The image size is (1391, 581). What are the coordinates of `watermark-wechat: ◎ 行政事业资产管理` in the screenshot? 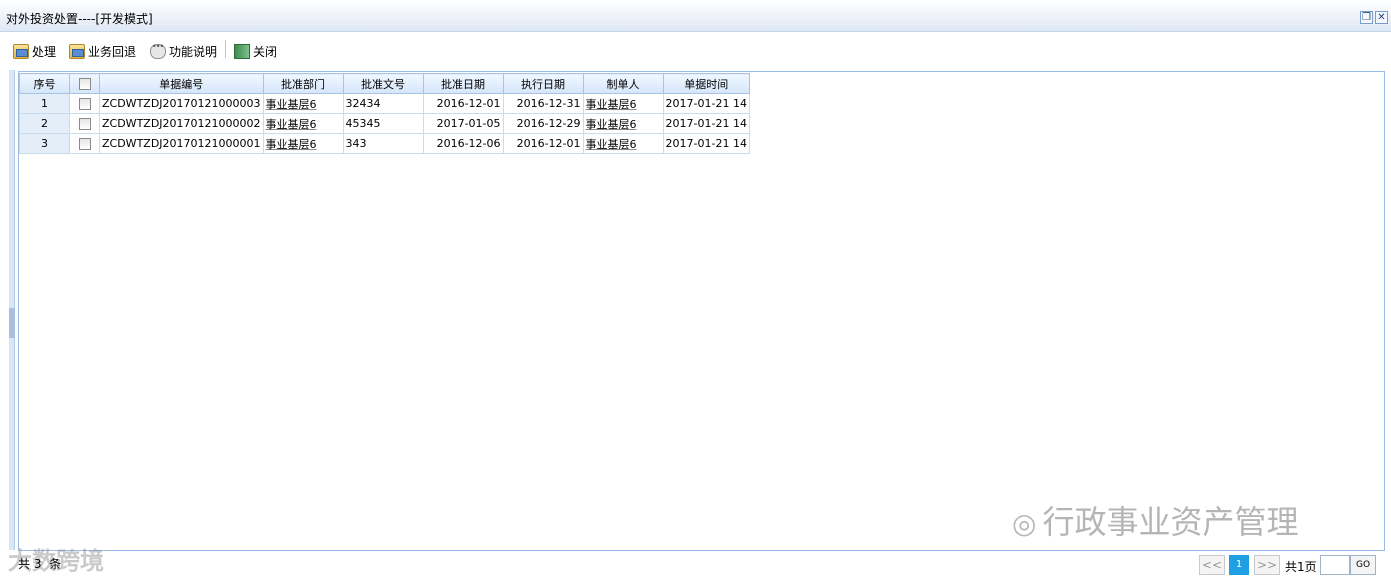 It's located at (1155, 520).